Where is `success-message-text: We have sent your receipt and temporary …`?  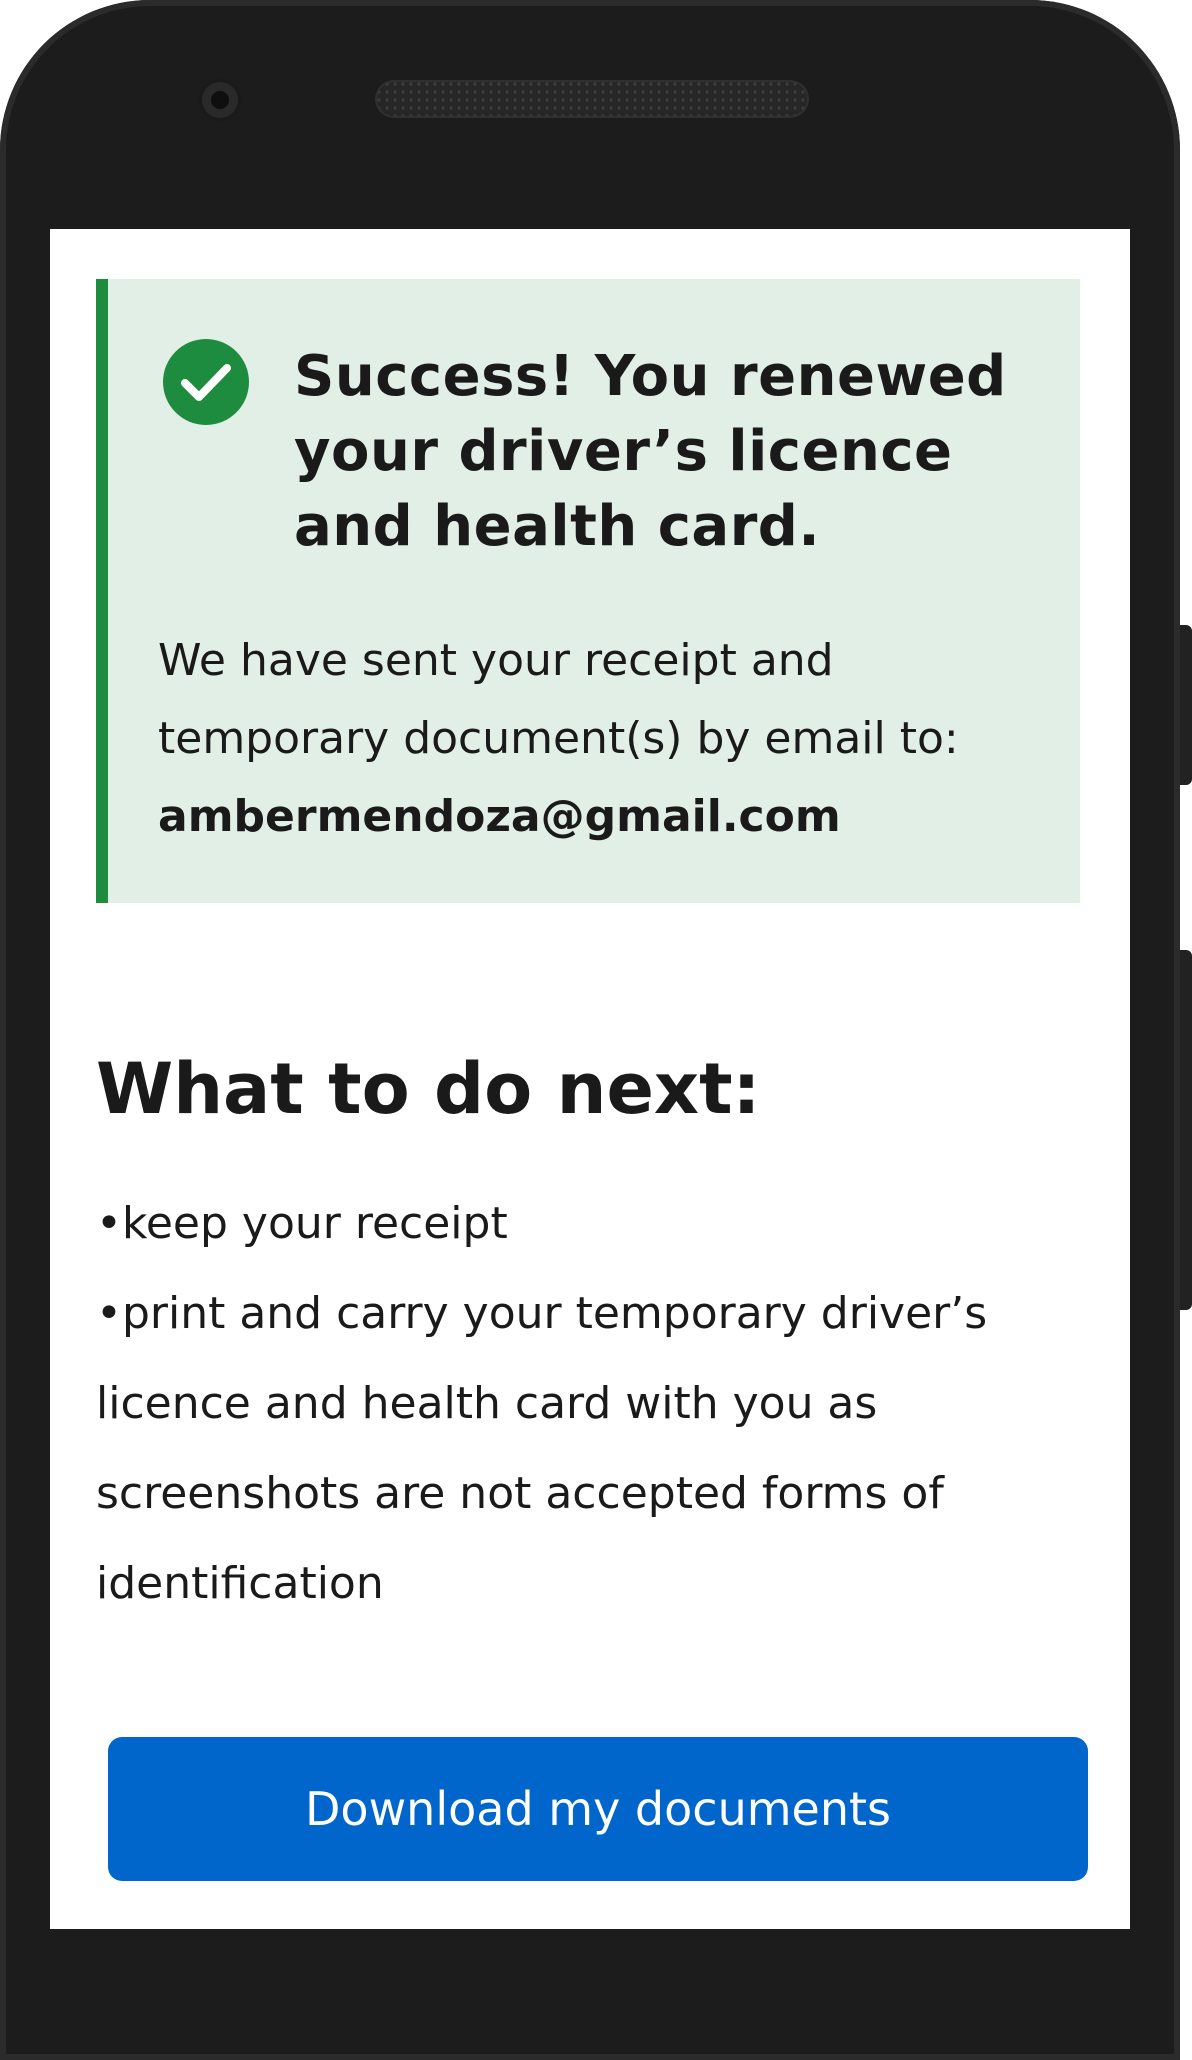 success-message-text: We have sent your receipt and temporary … is located at coordinates (558, 699).